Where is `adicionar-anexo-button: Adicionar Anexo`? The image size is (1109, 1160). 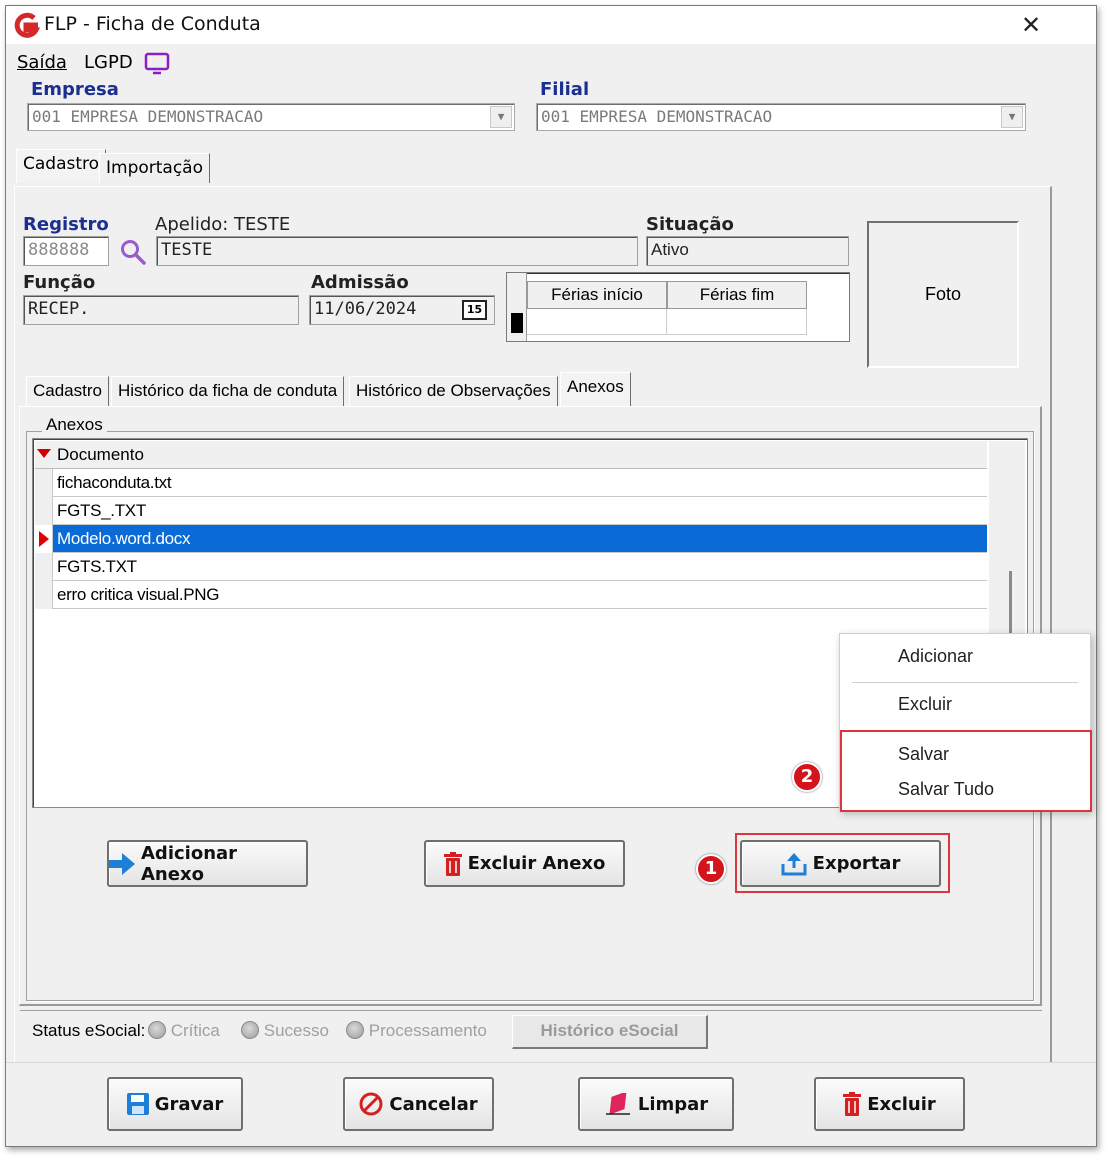
adicionar-anexo-button: Adicionar Anexo is located at coordinates (207, 863).